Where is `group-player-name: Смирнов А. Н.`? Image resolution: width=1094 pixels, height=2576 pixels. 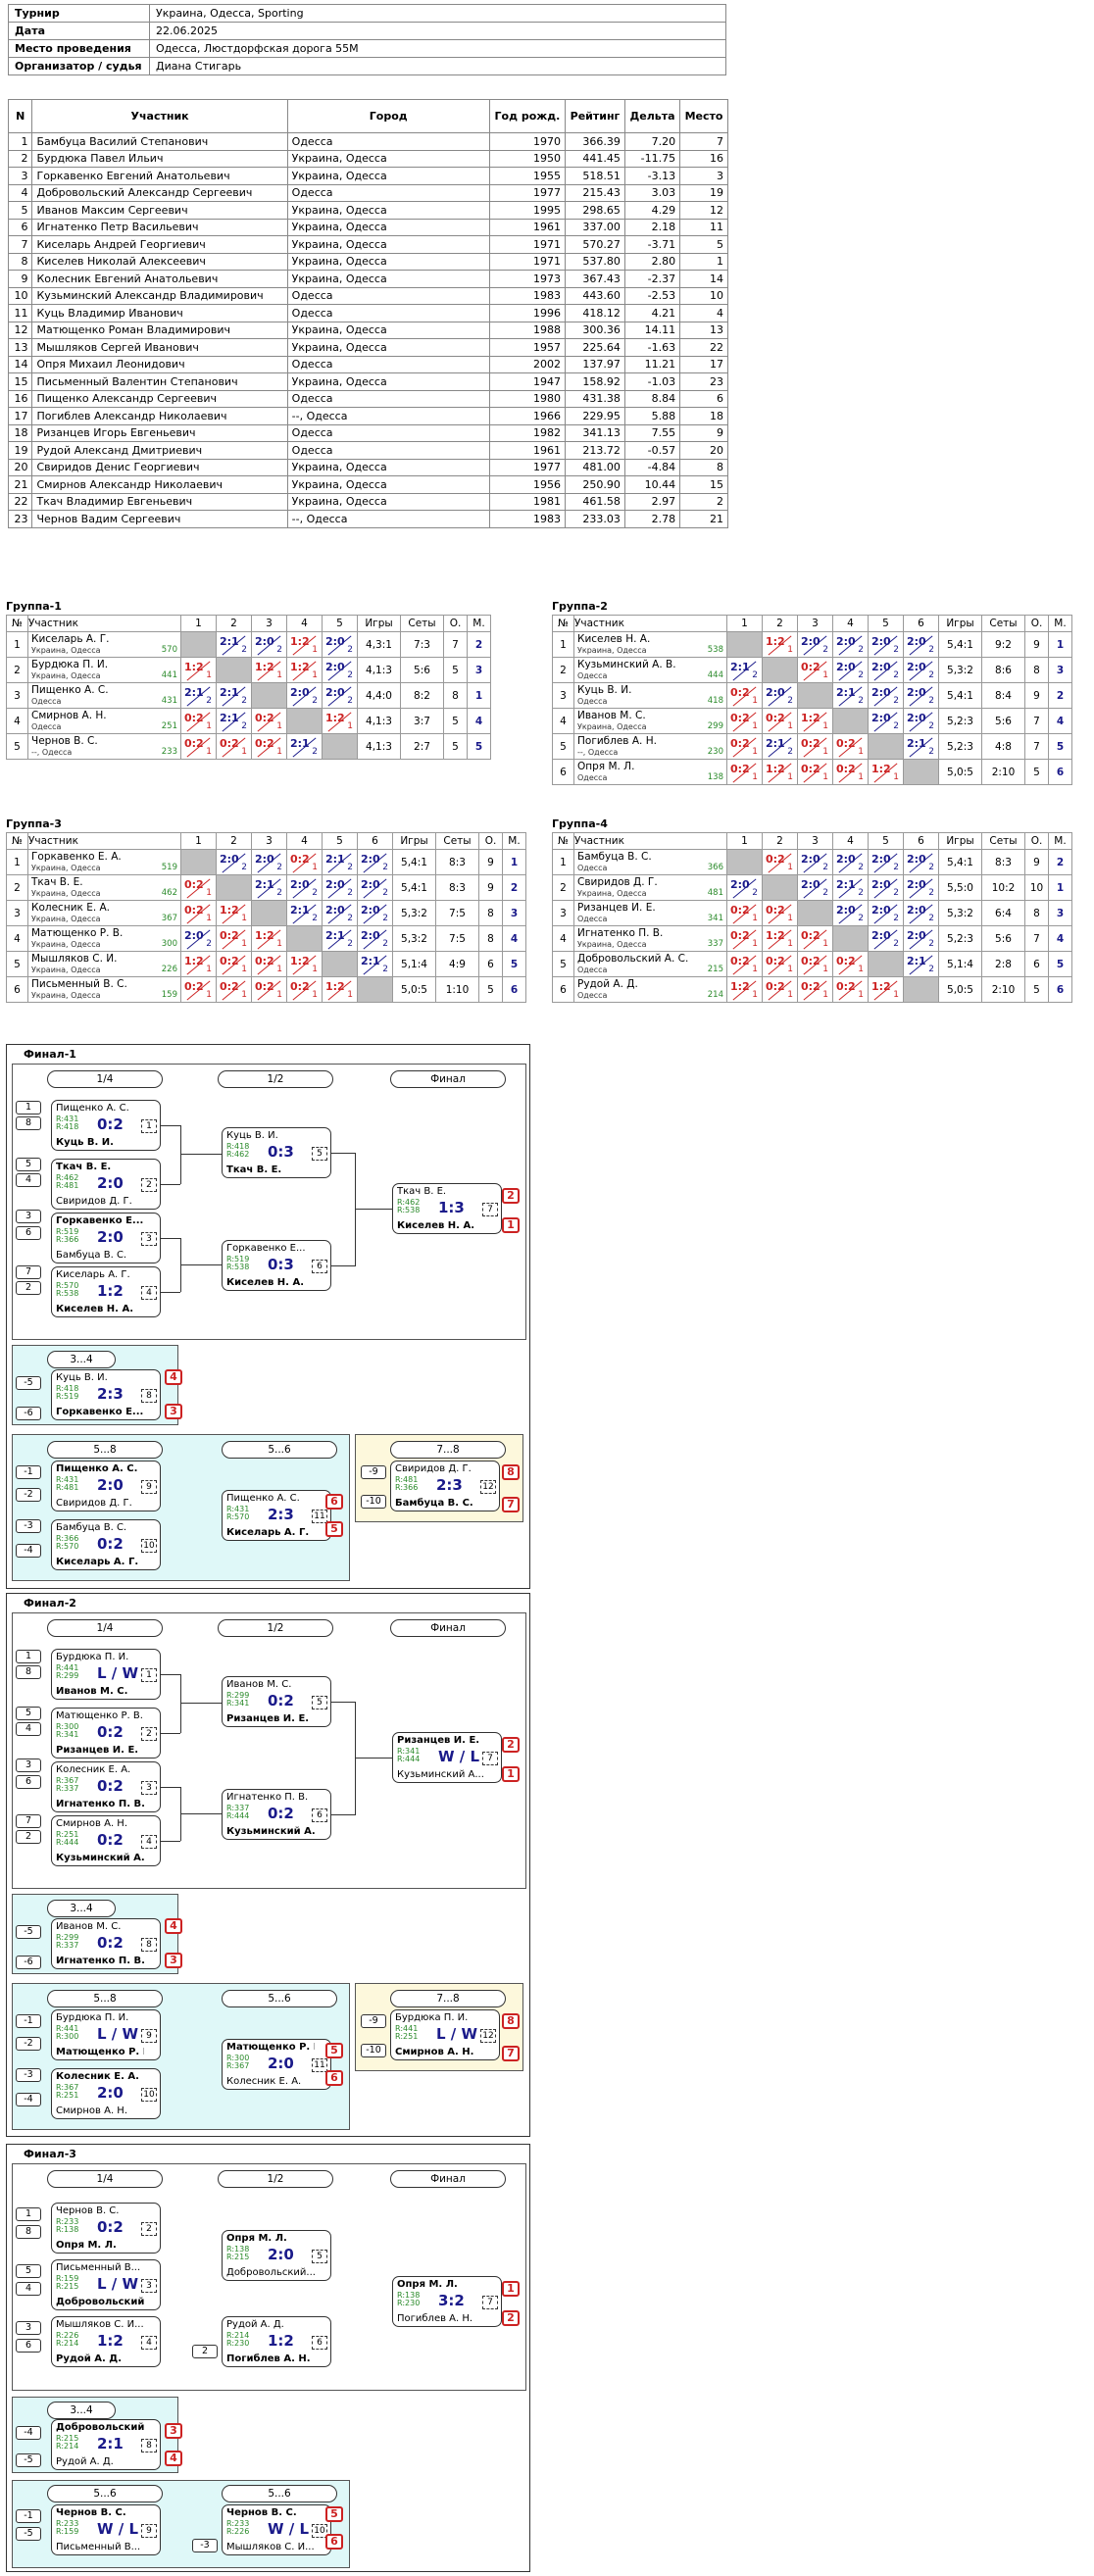 group-player-name: Смирнов А. Н. is located at coordinates (69, 715).